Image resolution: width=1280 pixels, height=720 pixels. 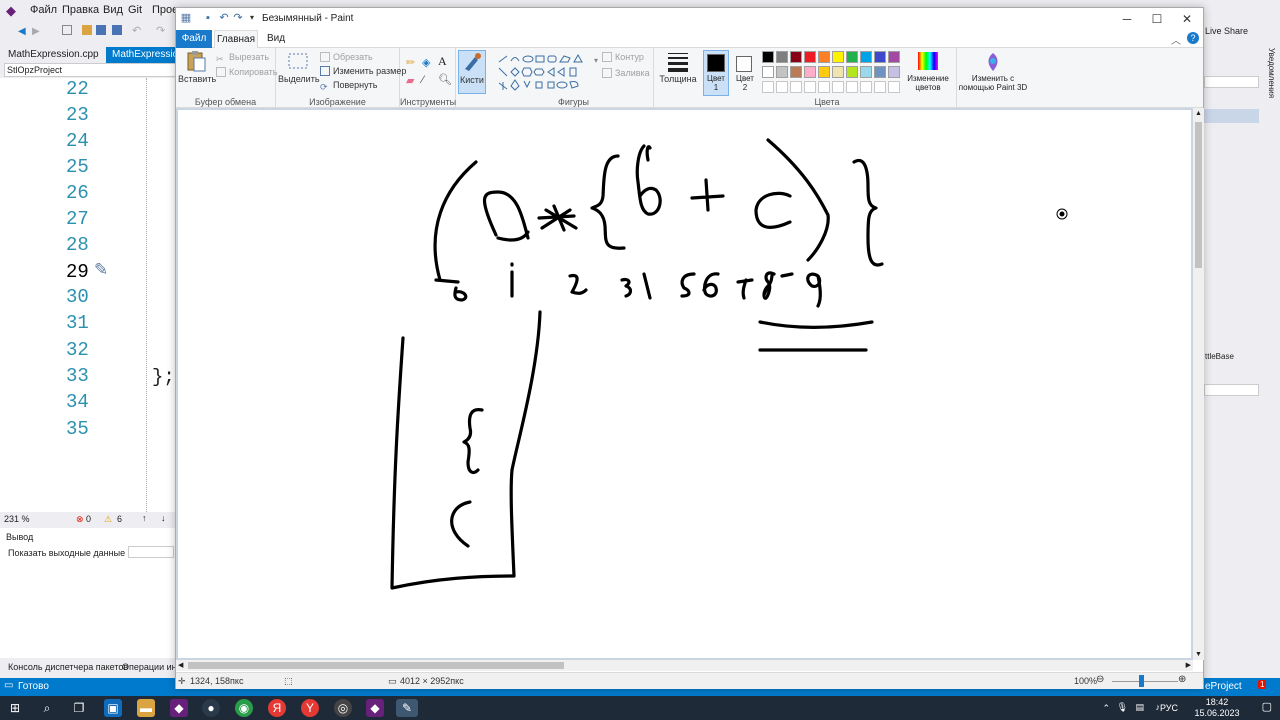 What do you see at coordinates (992, 78) in the screenshot?
I see `paint3d-button: Изменить с помощью Paint 3D` at bounding box center [992, 78].